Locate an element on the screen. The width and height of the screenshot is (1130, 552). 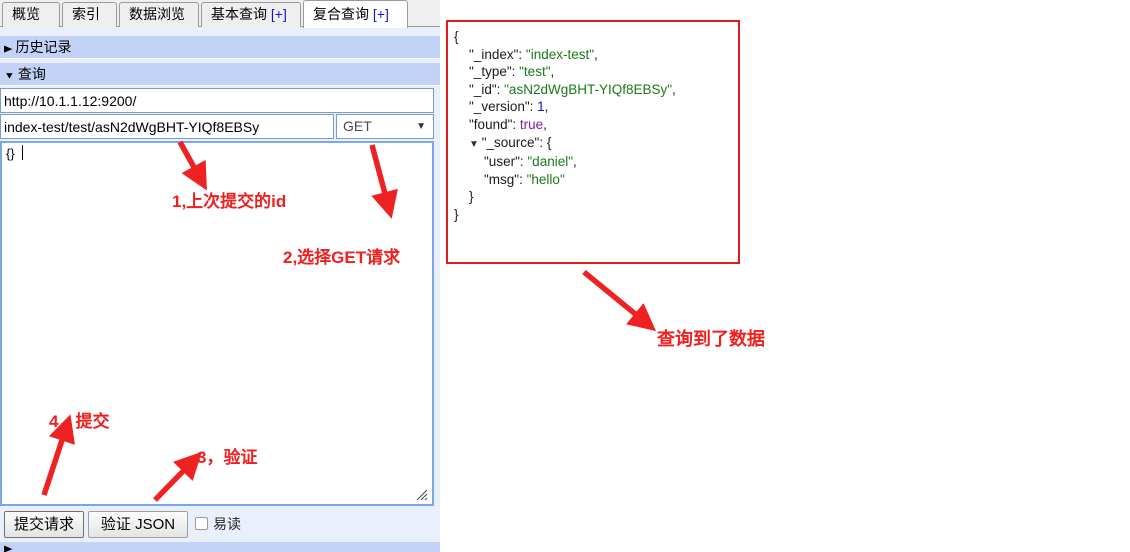
json-token: : { is located at coordinates (545, 142).